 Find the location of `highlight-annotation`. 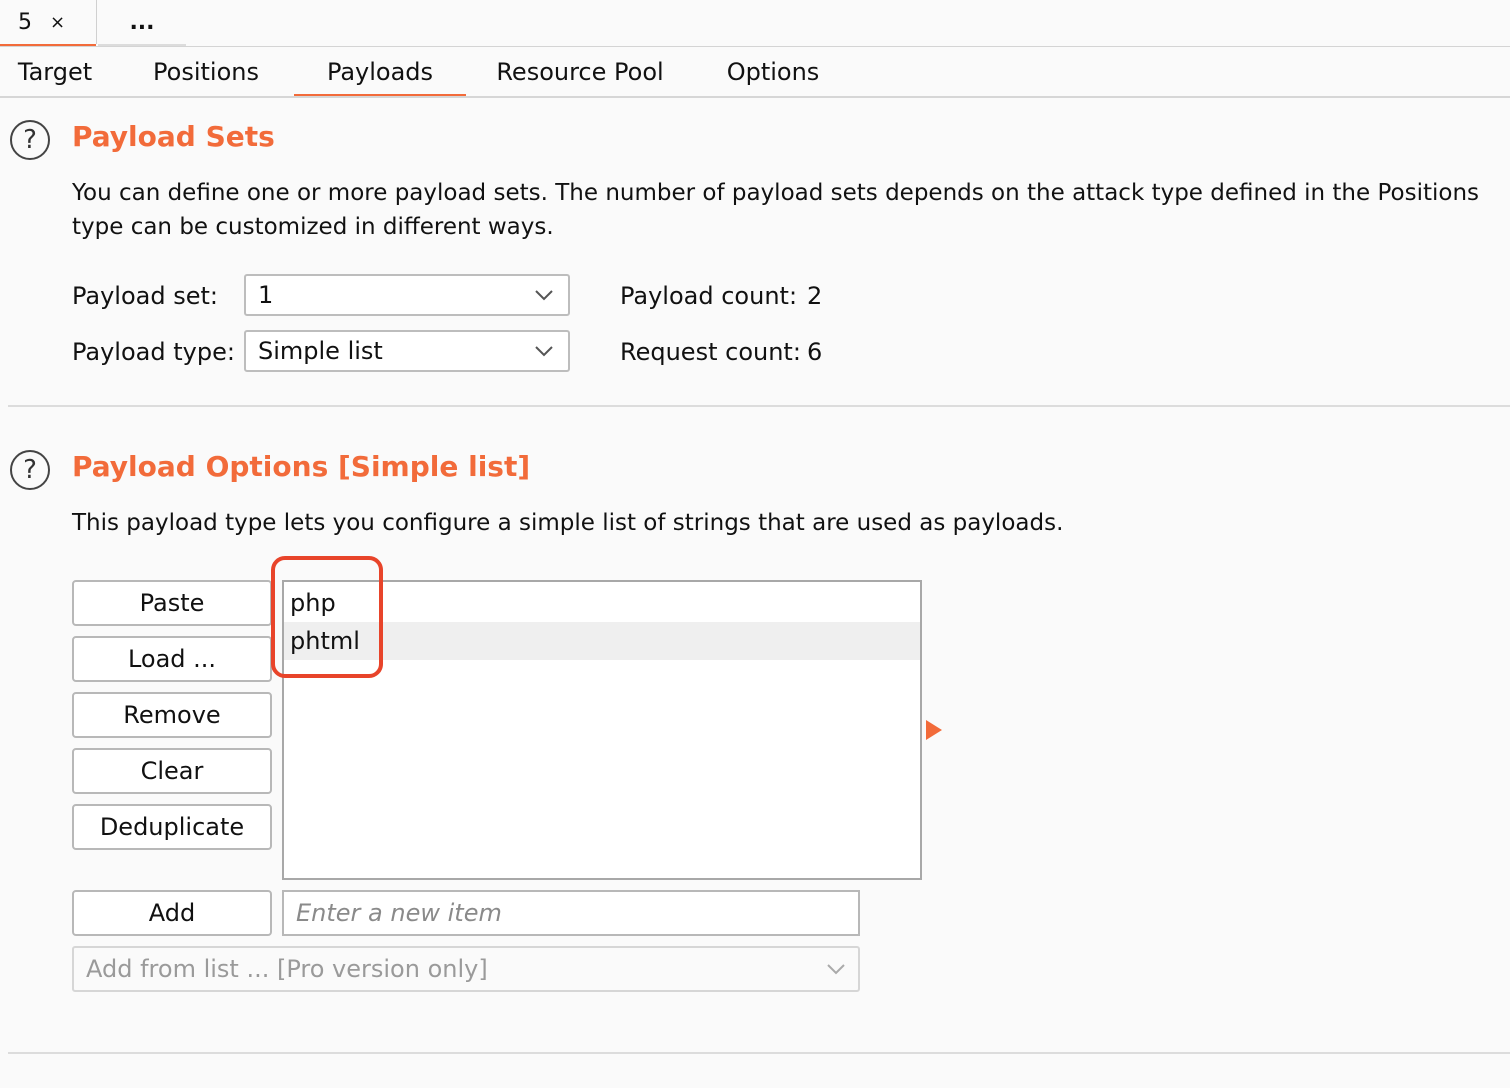

highlight-annotation is located at coordinates (327, 617).